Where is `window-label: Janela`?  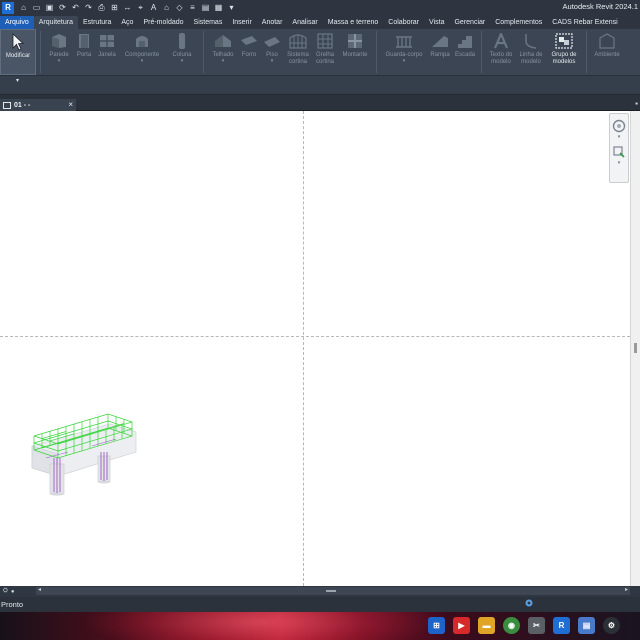 window-label: Janela is located at coordinates (107, 55).